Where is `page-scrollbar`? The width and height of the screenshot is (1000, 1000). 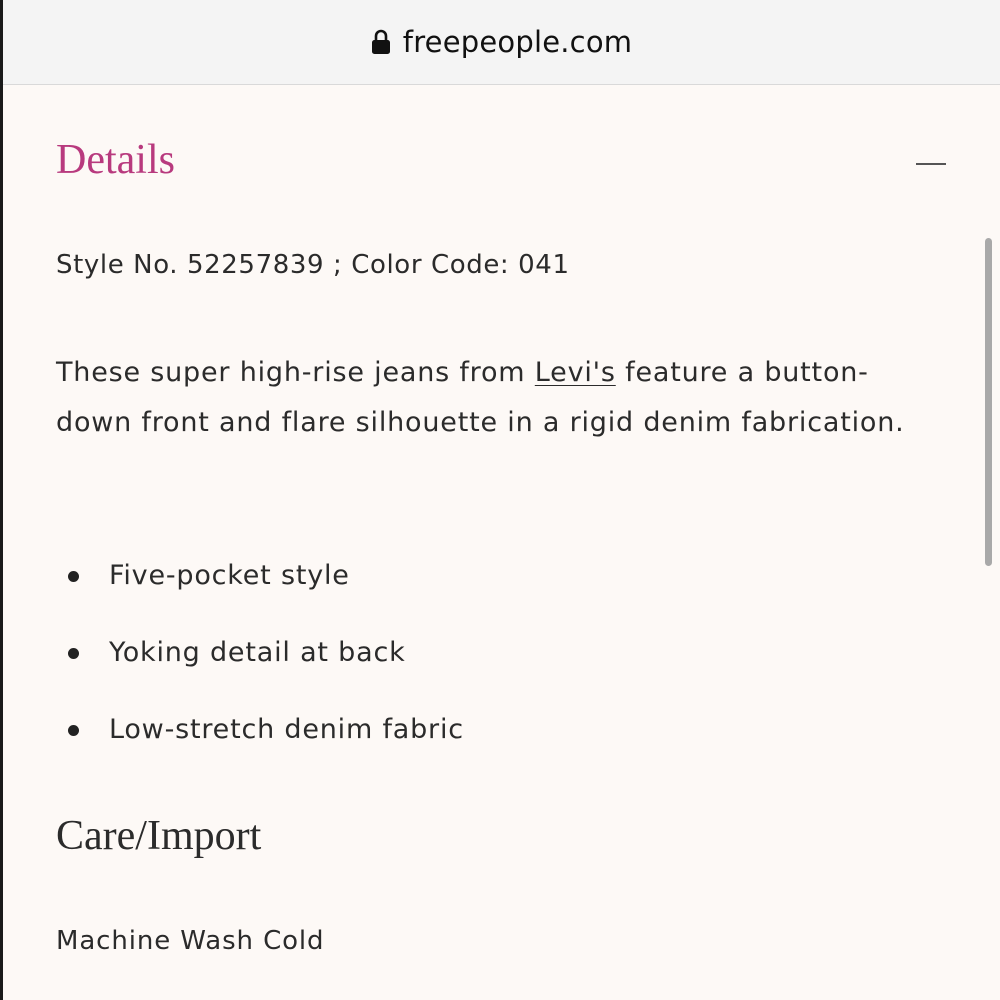 page-scrollbar is located at coordinates (988, 402).